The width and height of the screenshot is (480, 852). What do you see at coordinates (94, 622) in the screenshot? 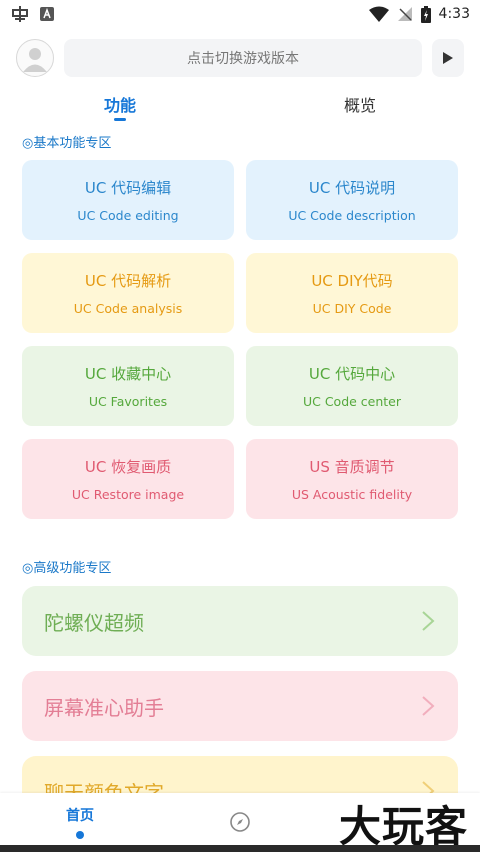
I see `item-label: 陀螺仪超频` at bounding box center [94, 622].